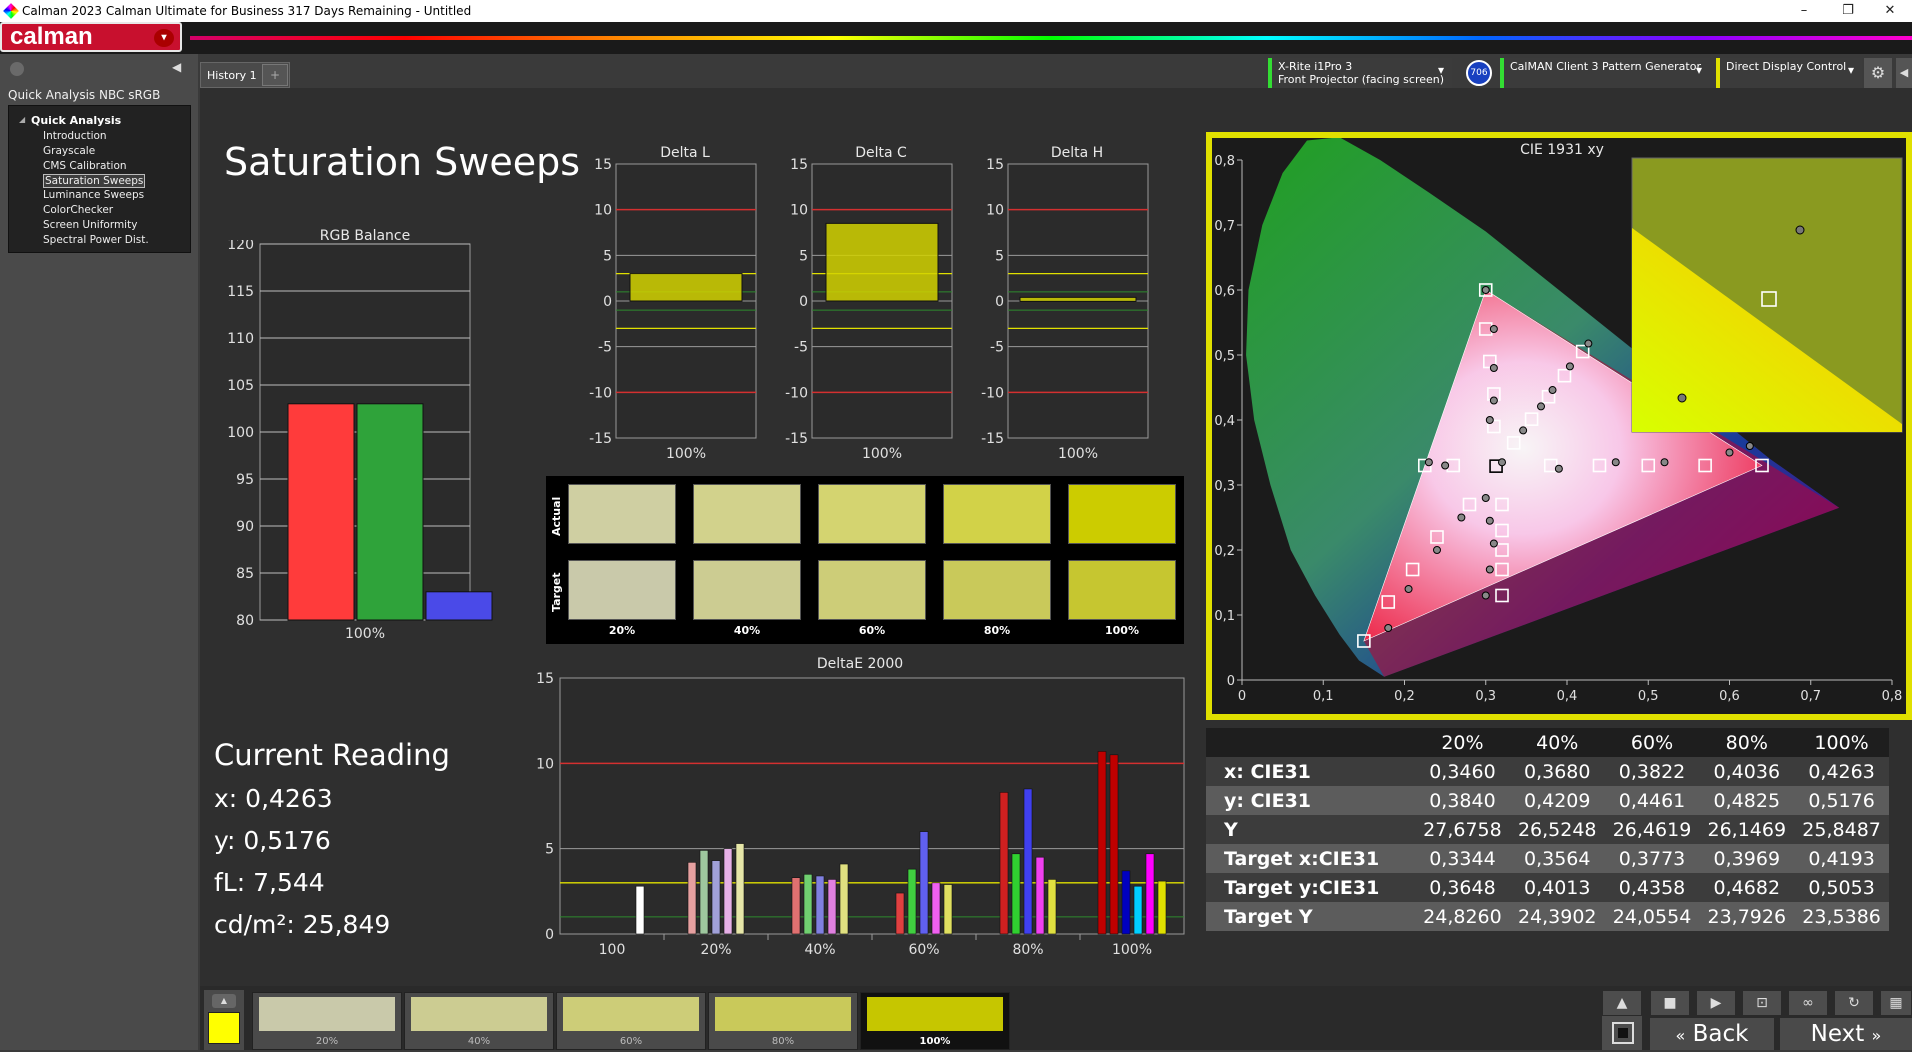 The image size is (1912, 1052). Describe the element at coordinates (1670, 1003) in the screenshot. I see `stop-measure-icon: ■` at that location.